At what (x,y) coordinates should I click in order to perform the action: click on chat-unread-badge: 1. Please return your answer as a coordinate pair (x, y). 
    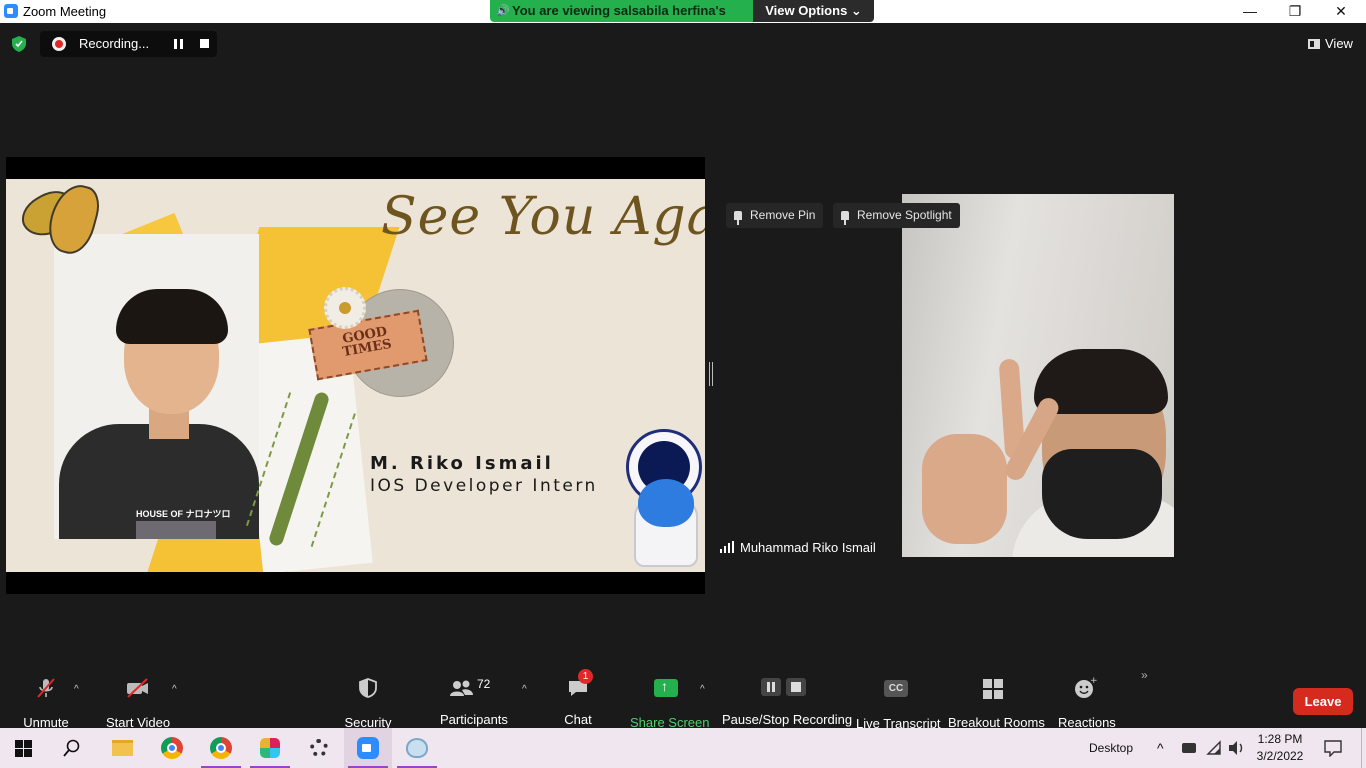
    Looking at the image, I should click on (585, 676).